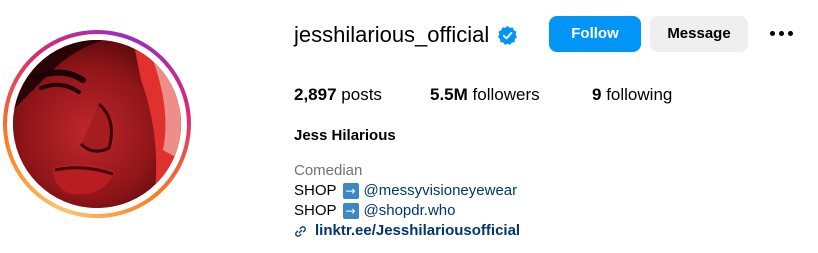  What do you see at coordinates (597, 94) in the screenshot?
I see `following-count: 9` at bounding box center [597, 94].